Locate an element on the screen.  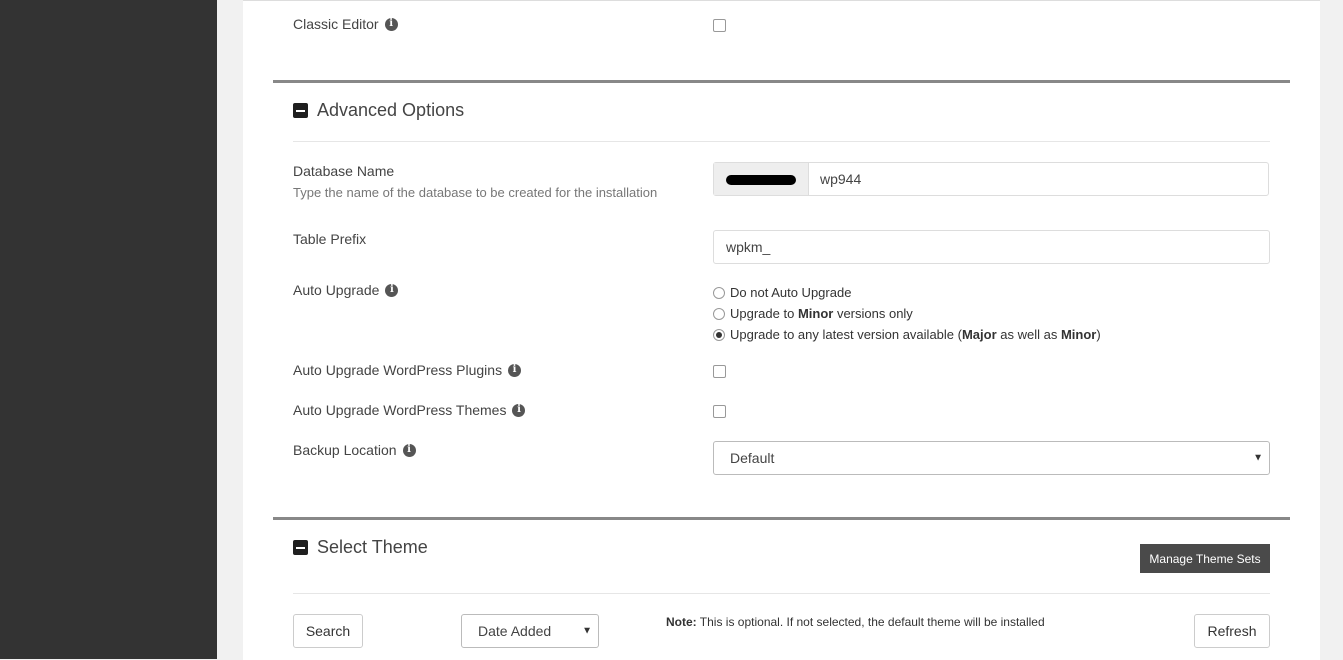
classic-editor-row: Classic Editor i is located at coordinates (345, 24).